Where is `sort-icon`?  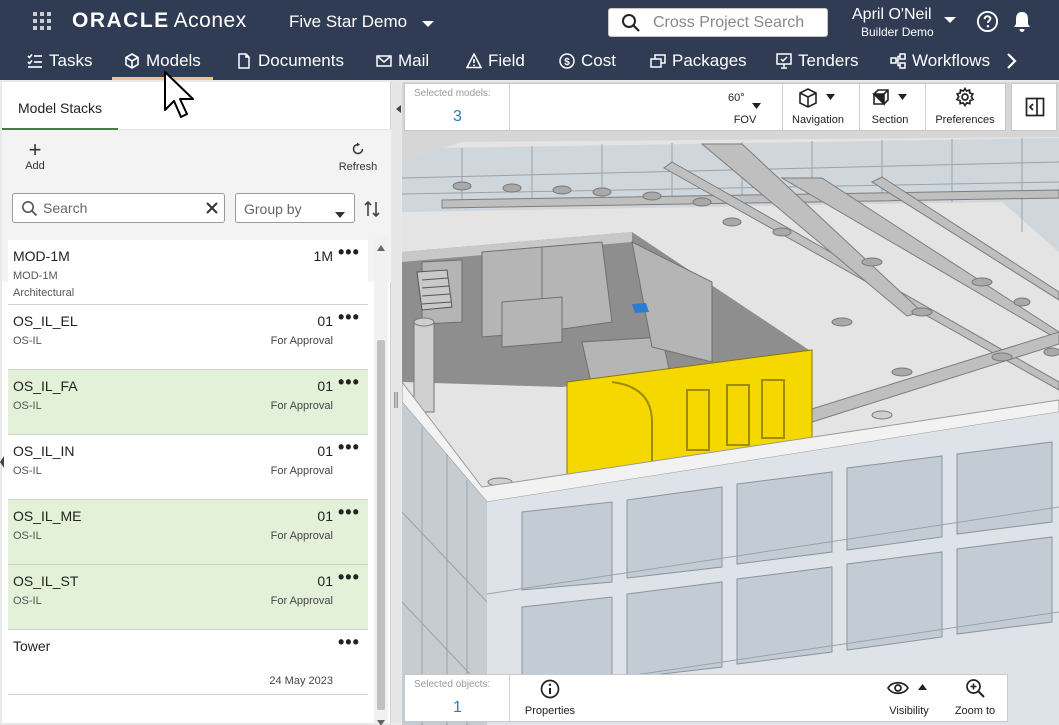 sort-icon is located at coordinates (372, 209).